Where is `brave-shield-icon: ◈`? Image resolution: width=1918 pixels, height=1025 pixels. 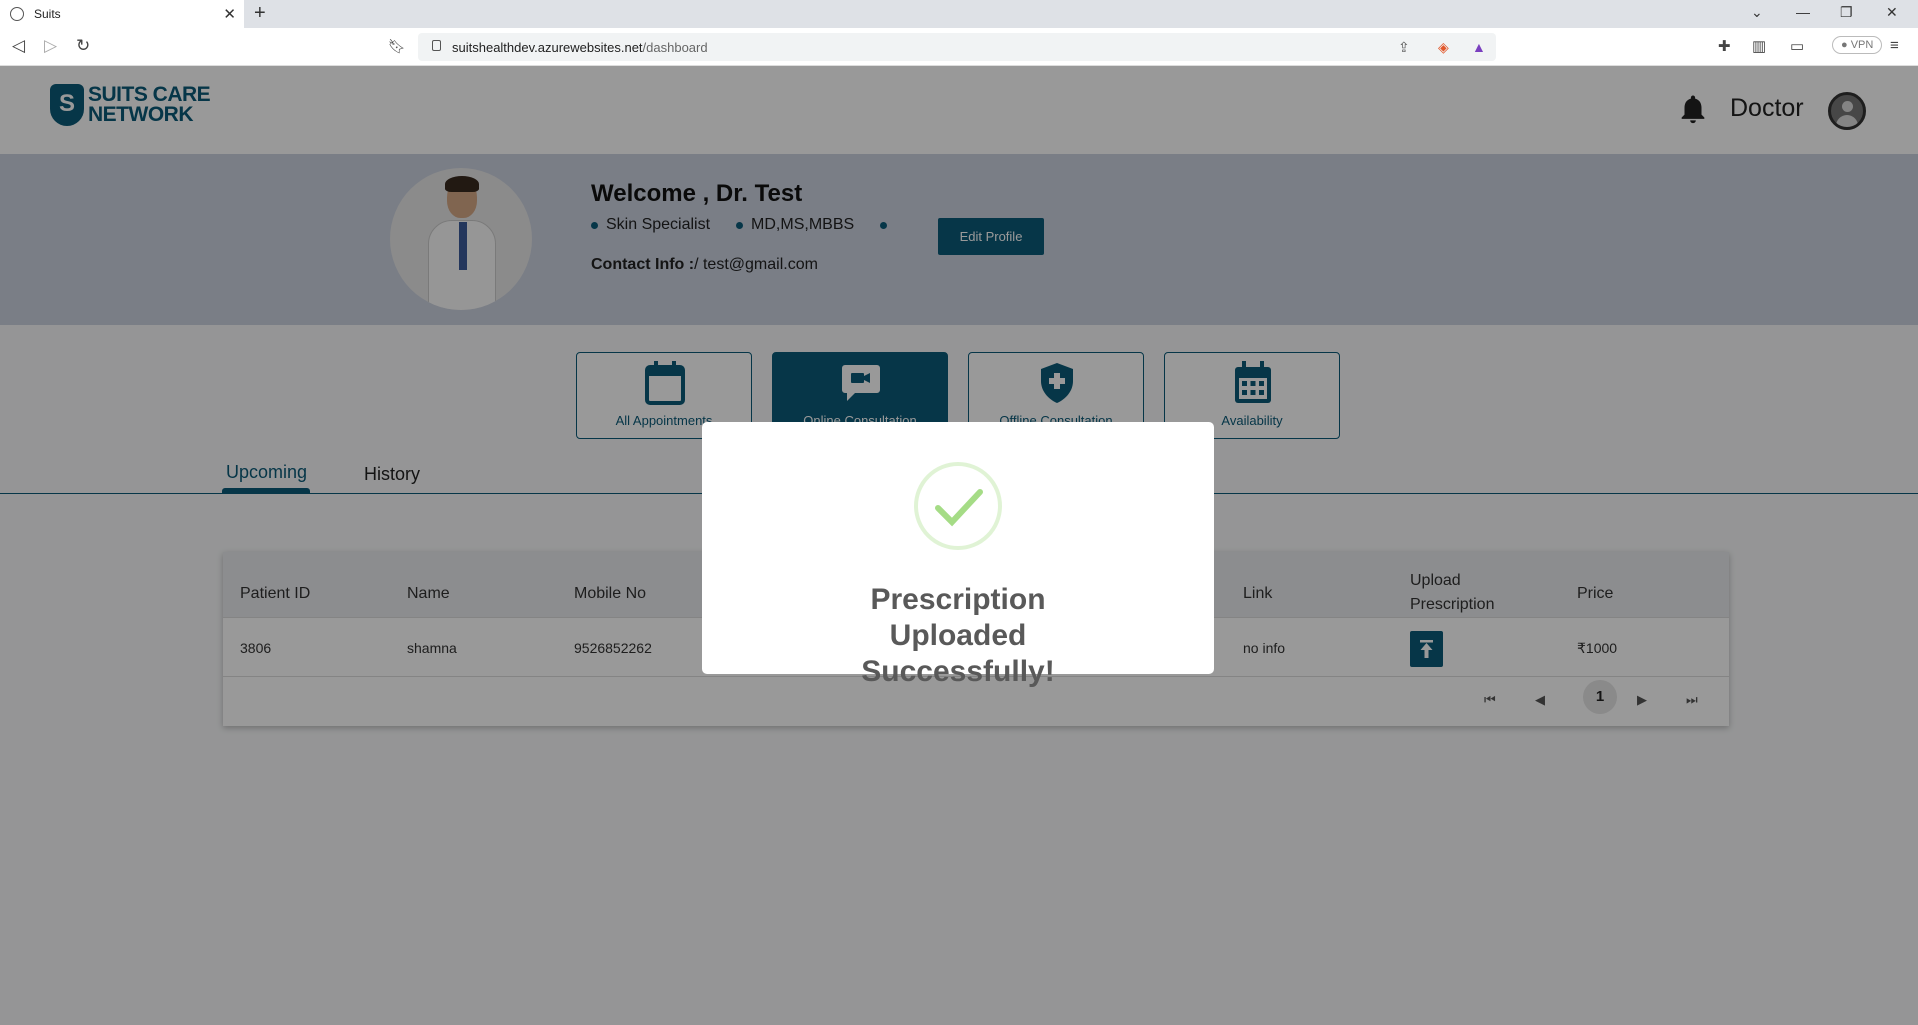
brave-shield-icon: ◈ is located at coordinates (1443, 47).